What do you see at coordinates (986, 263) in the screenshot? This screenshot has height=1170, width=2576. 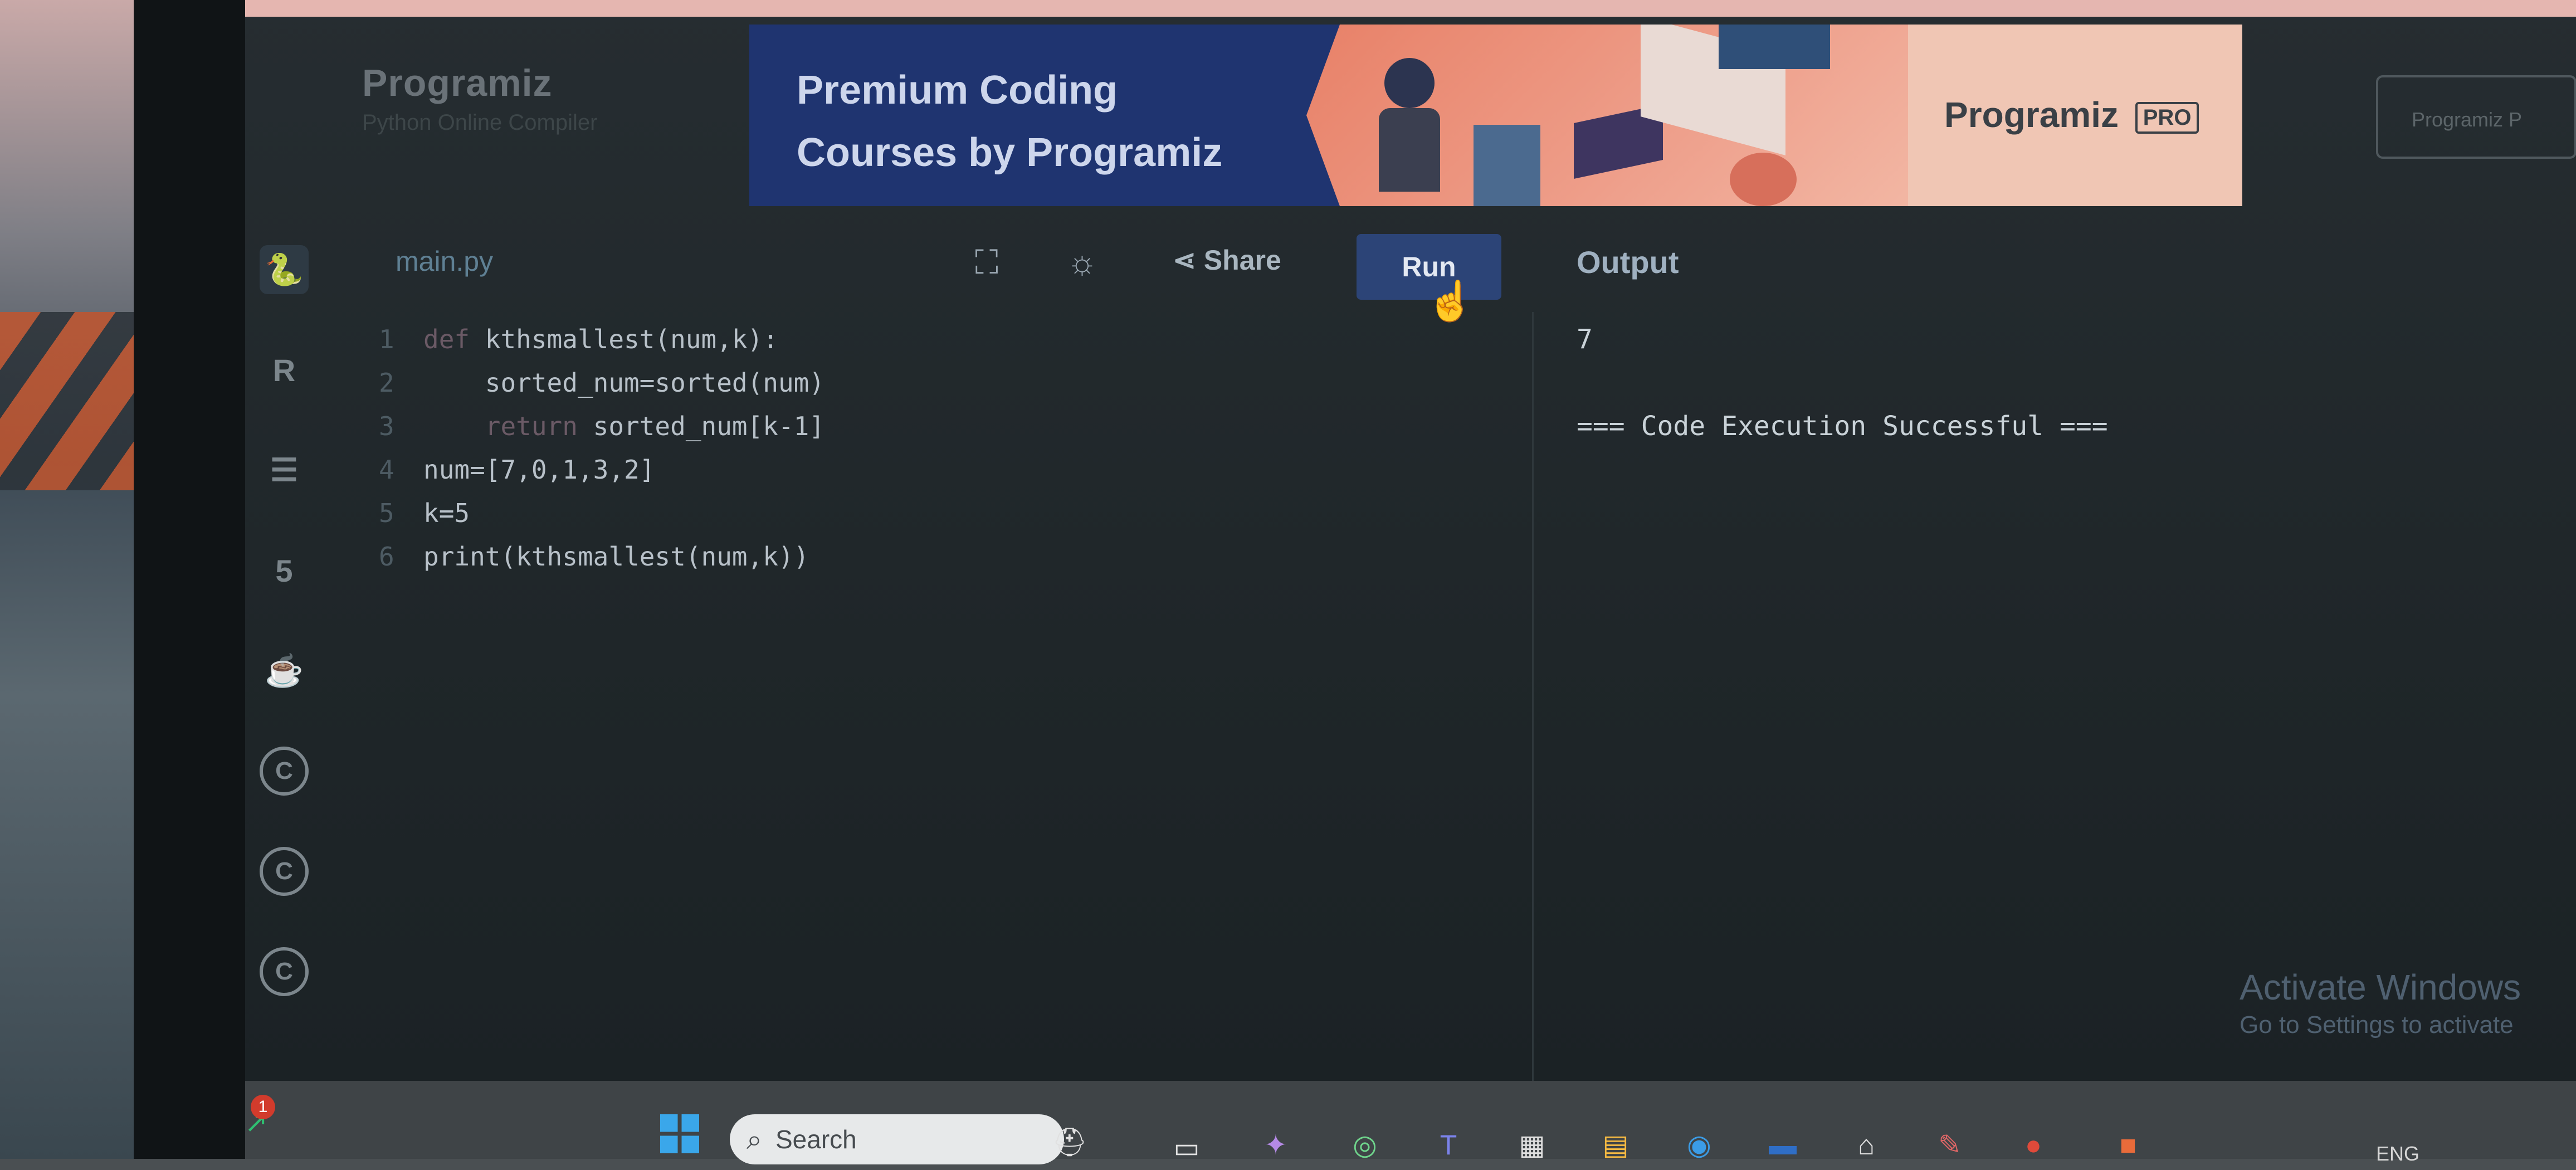 I see `fullscreen-icon: ⛶` at bounding box center [986, 263].